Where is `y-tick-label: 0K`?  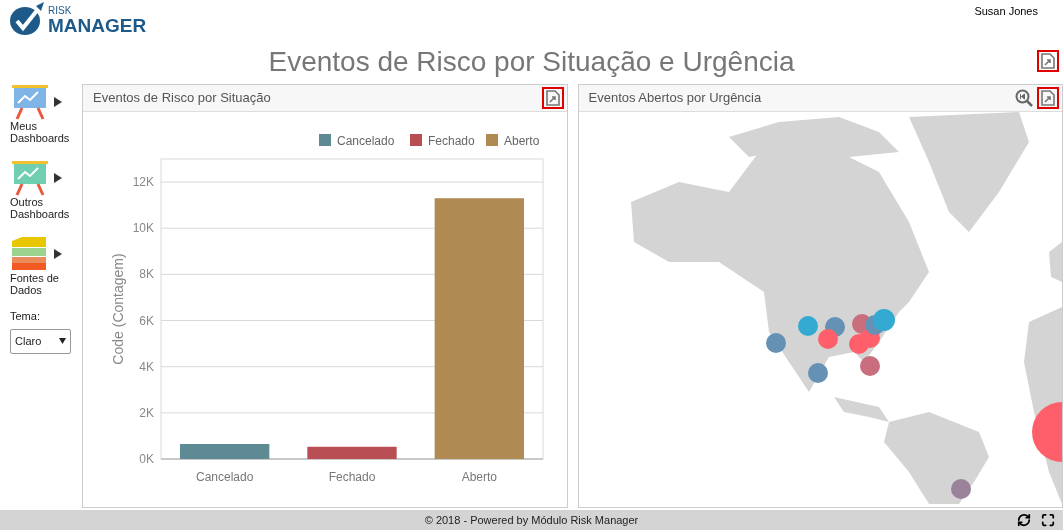 y-tick-label: 0K is located at coordinates (146, 459).